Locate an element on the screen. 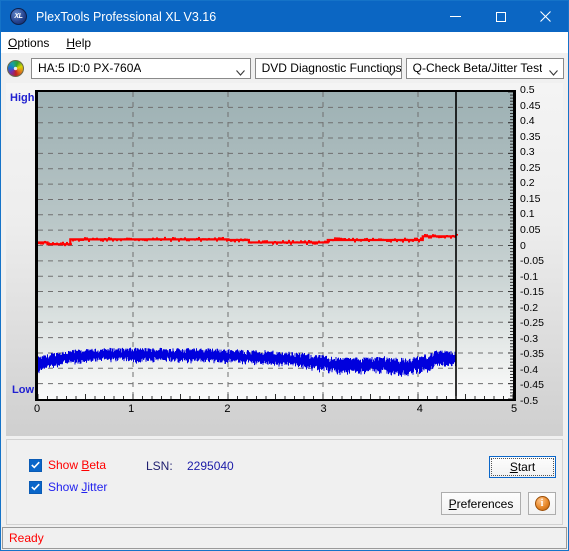 The width and height of the screenshot is (569, 551). y-tick-label: -0.25 is located at coordinates (532, 323).